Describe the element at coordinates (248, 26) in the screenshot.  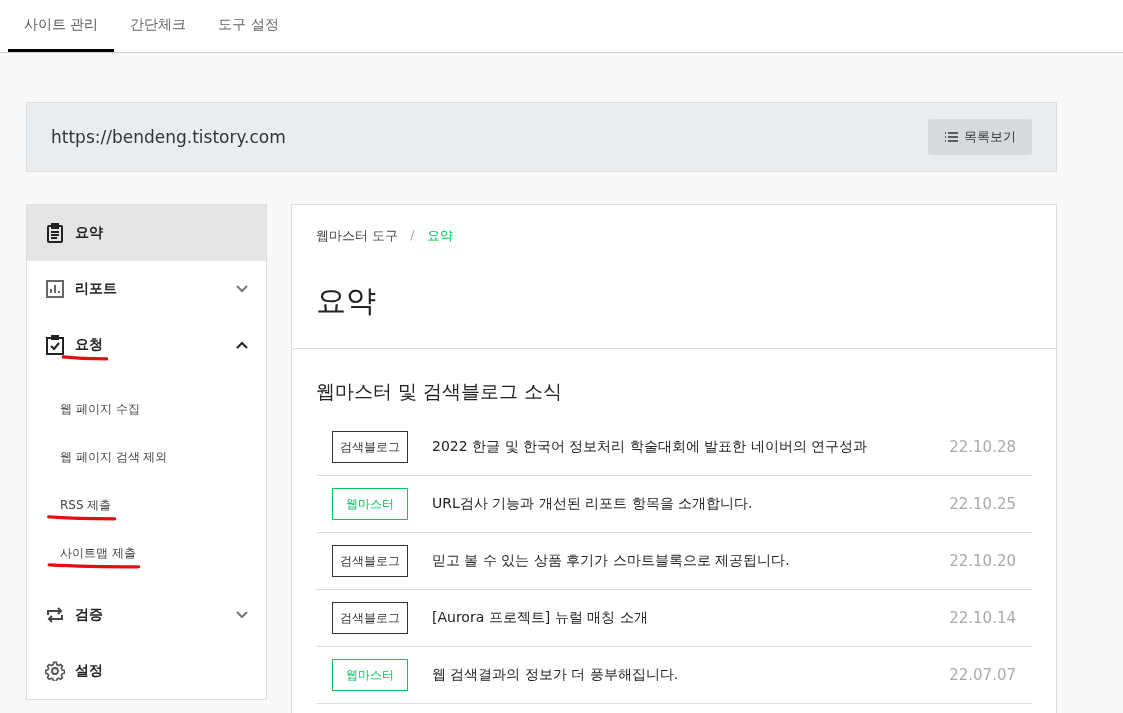
I see `tab: 도구 설정` at that location.